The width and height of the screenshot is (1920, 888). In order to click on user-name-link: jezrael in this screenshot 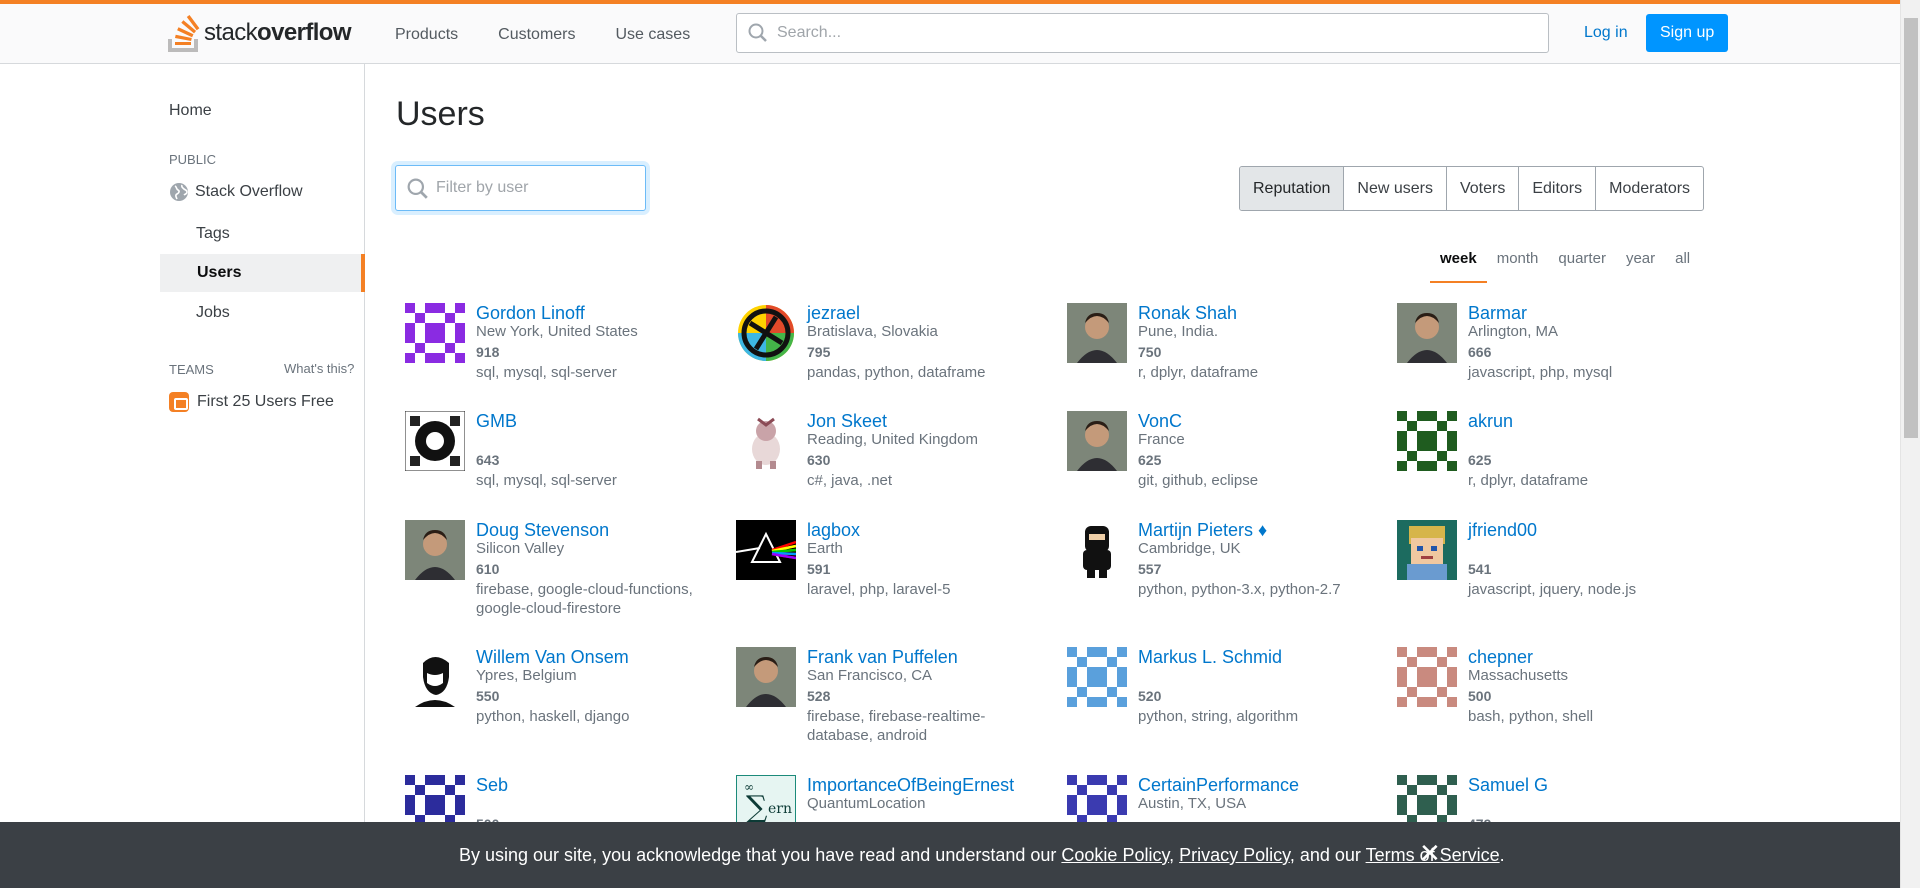, I will do `click(921, 313)`.